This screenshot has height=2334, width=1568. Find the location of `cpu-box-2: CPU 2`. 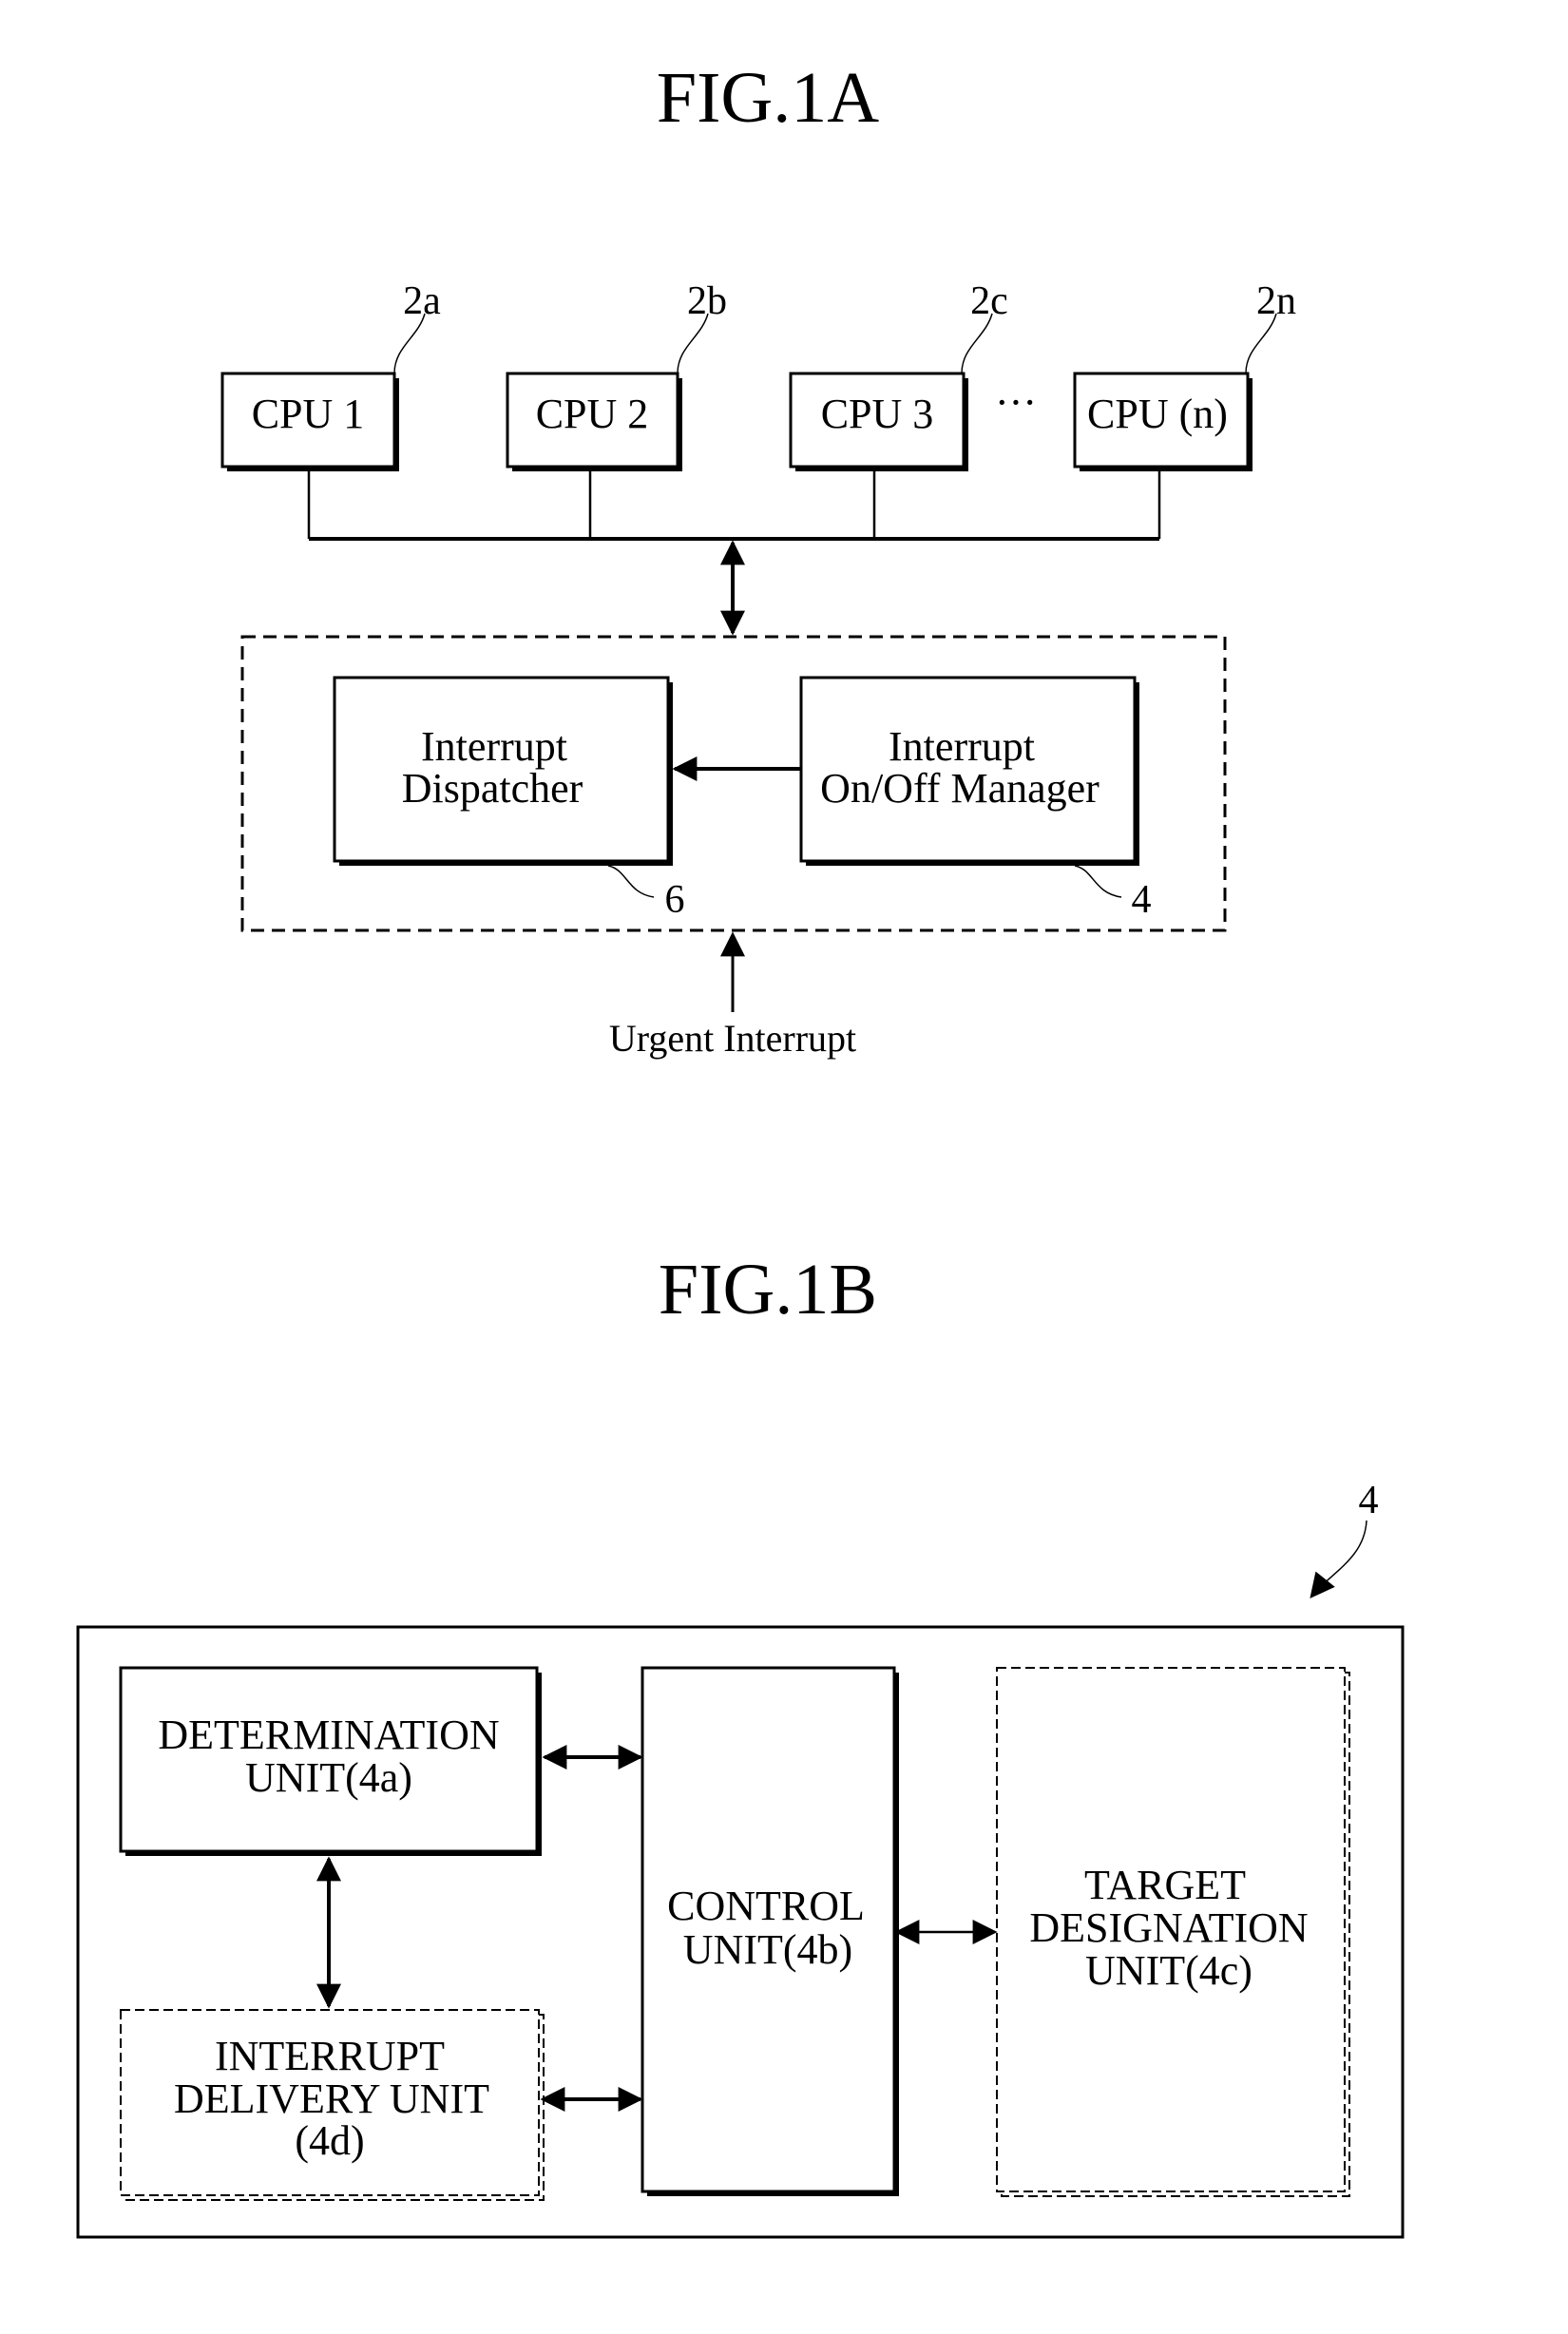

cpu-box-2: CPU 2 is located at coordinates (594, 422).